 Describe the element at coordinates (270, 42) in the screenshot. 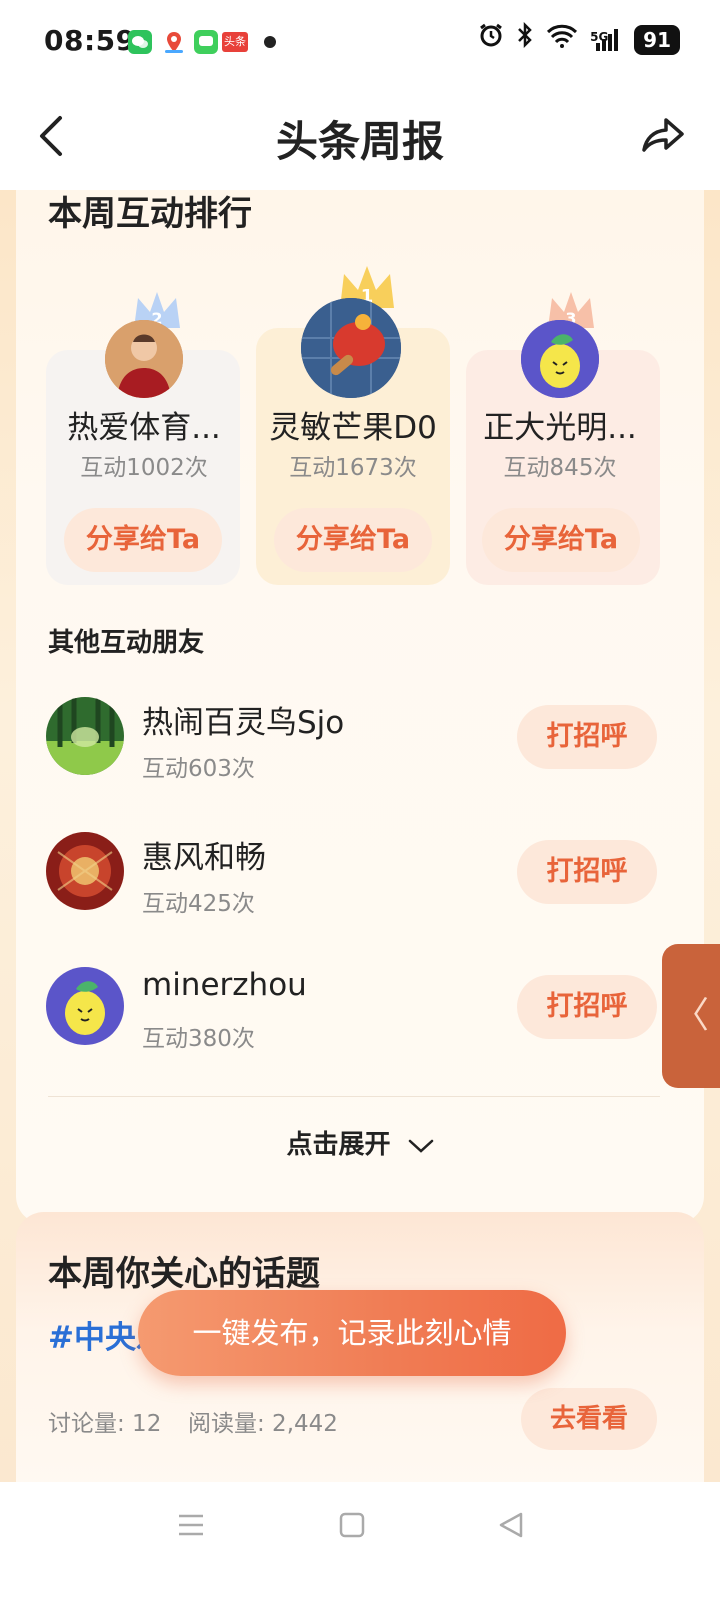

I see `notification-dot-icon` at that location.